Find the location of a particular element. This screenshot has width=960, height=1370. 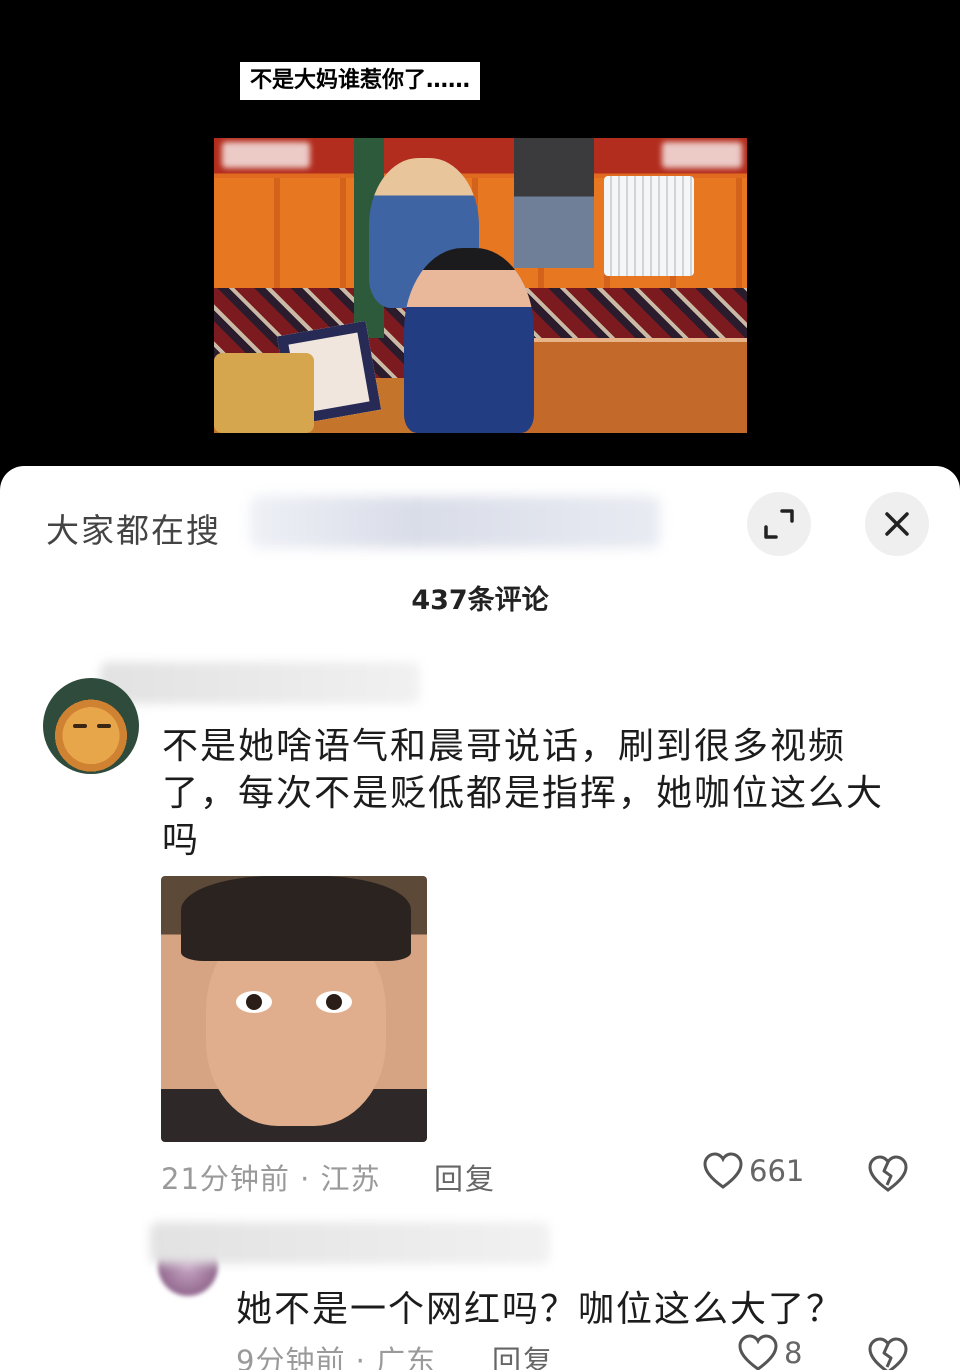

avatar is located at coordinates (91, 726).